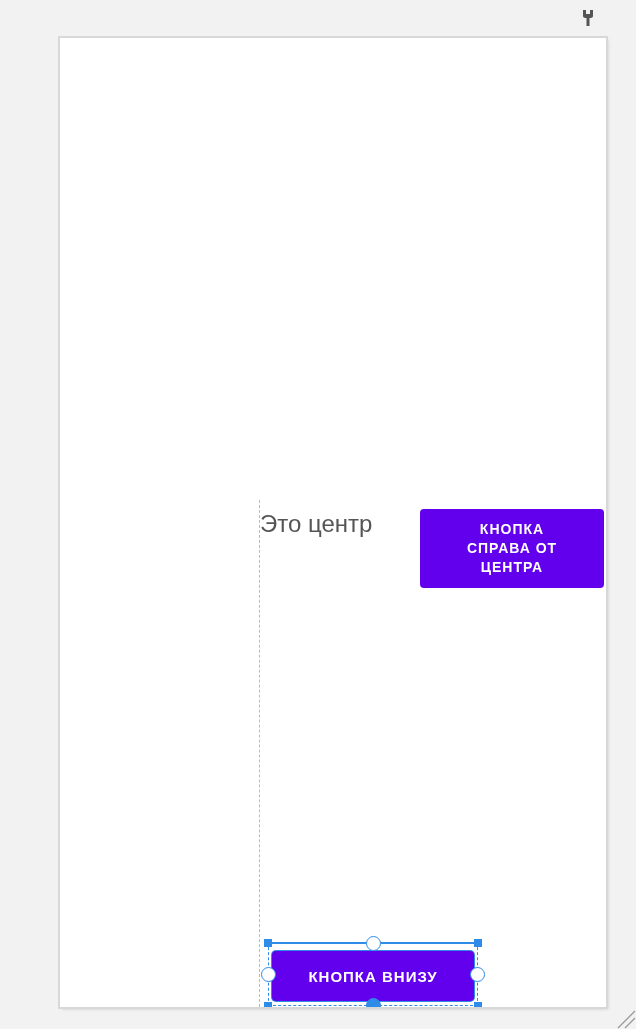  What do you see at coordinates (316, 524) in the screenshot?
I see `center-text: Это центр` at bounding box center [316, 524].